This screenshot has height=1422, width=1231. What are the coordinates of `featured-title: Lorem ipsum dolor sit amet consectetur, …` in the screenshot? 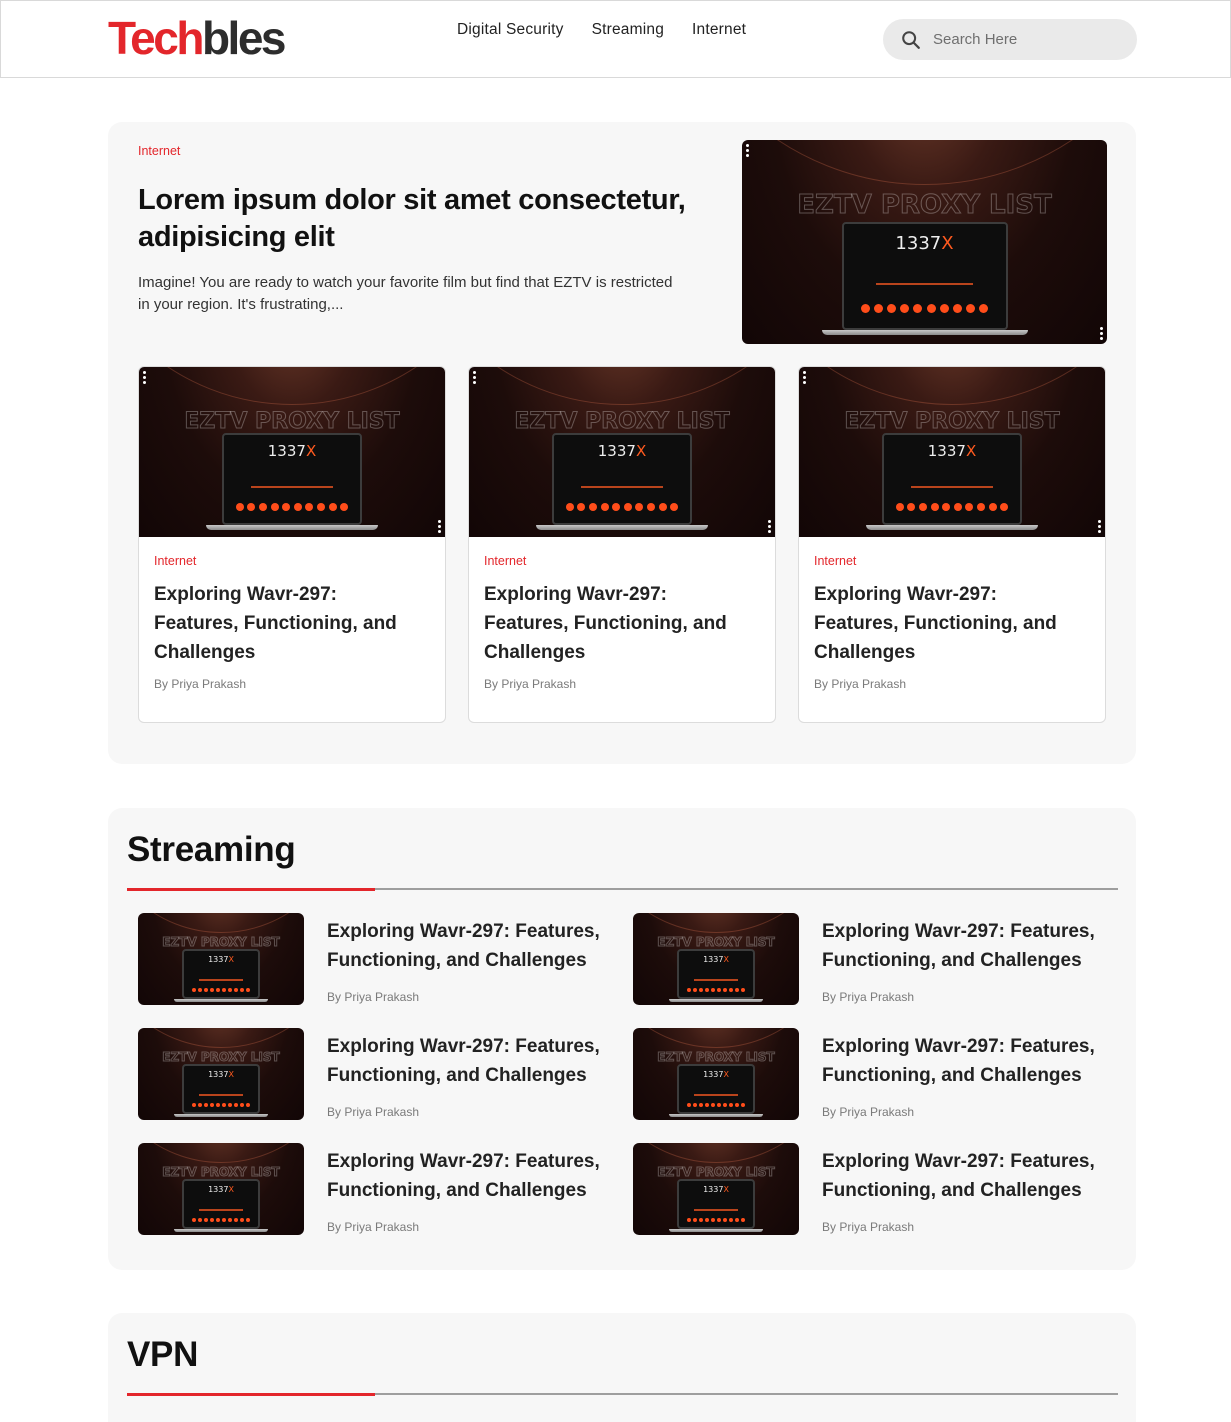 It's located at (433, 219).